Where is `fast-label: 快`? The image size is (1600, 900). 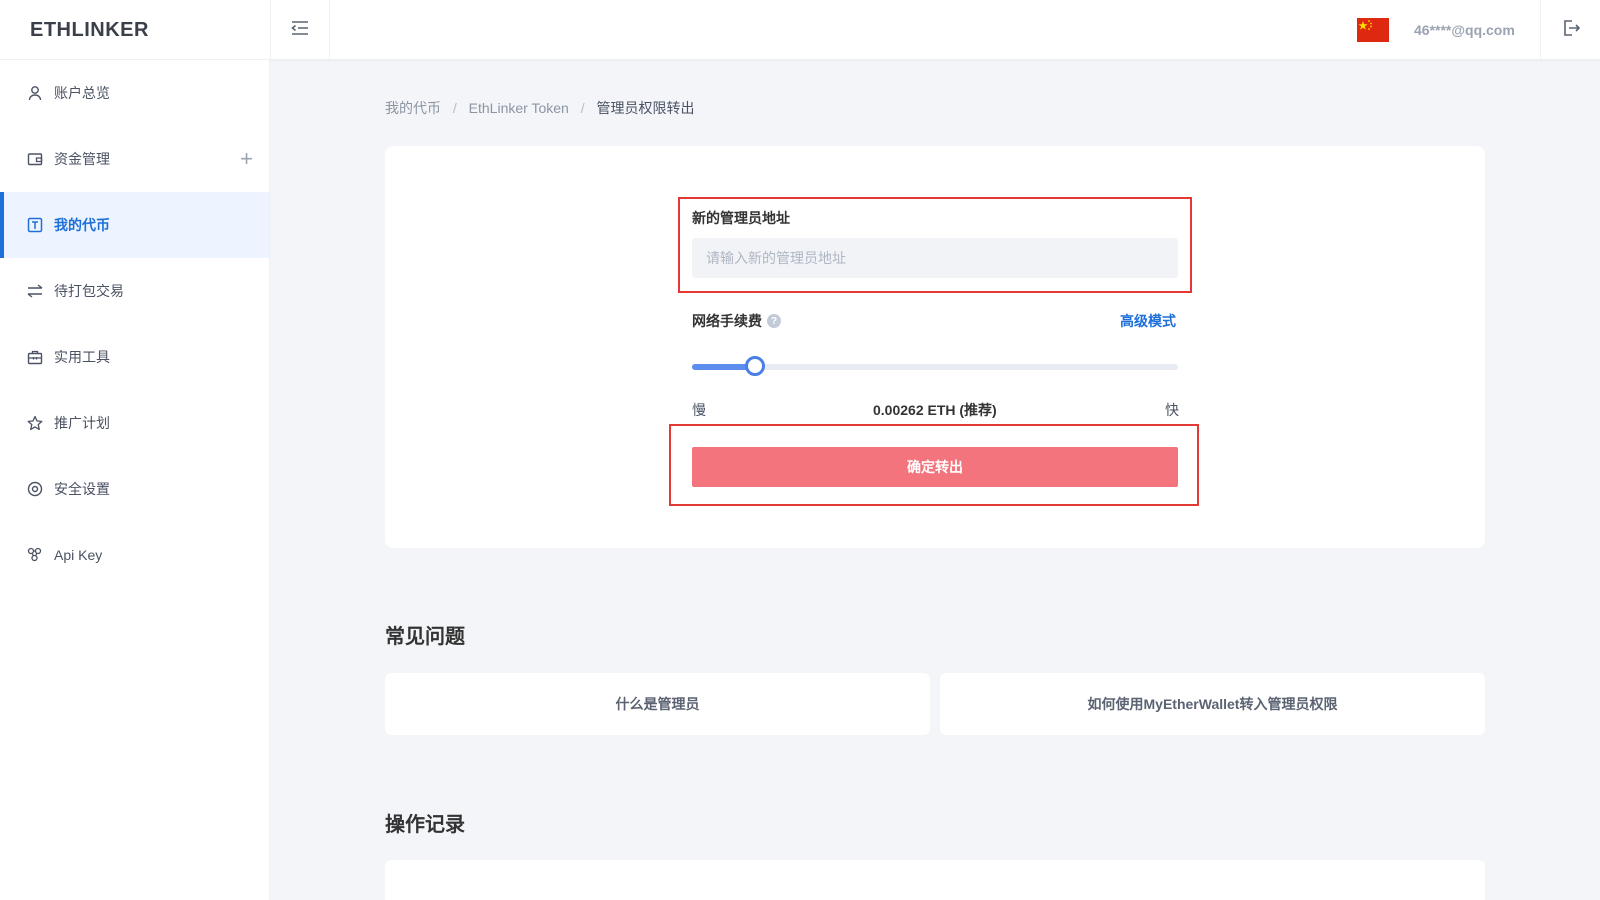 fast-label: 快 is located at coordinates (1172, 410).